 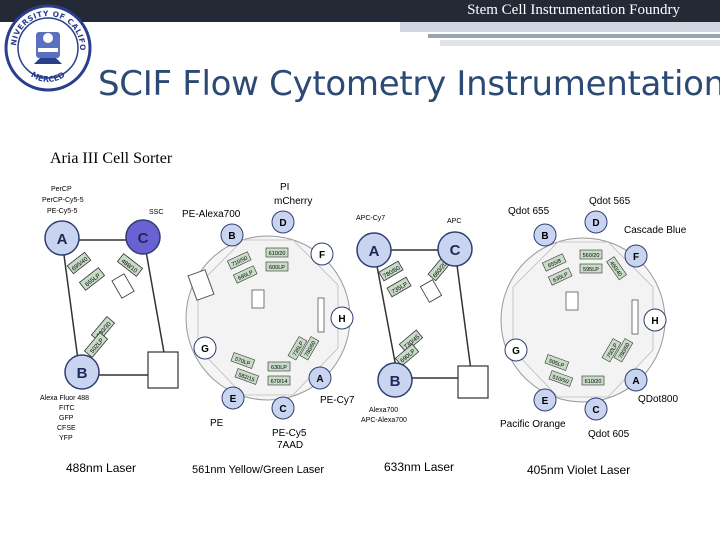 I want to click on detector-node-f: F, so click(x=636, y=256).